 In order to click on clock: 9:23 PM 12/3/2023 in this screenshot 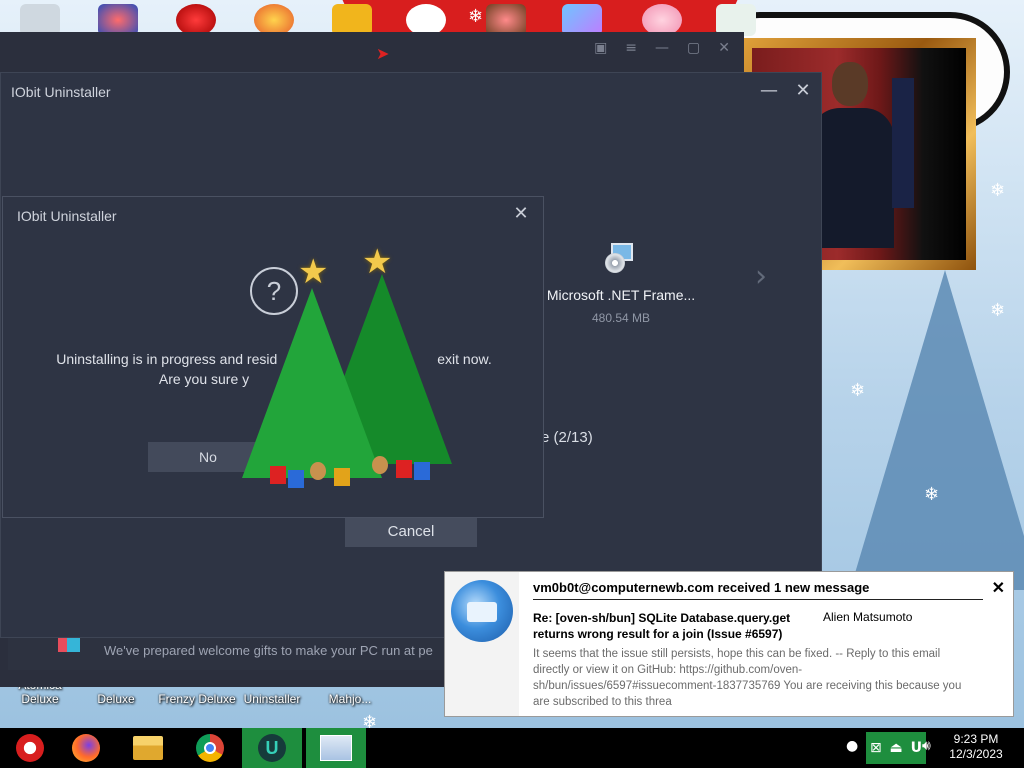, I will do `click(976, 747)`.